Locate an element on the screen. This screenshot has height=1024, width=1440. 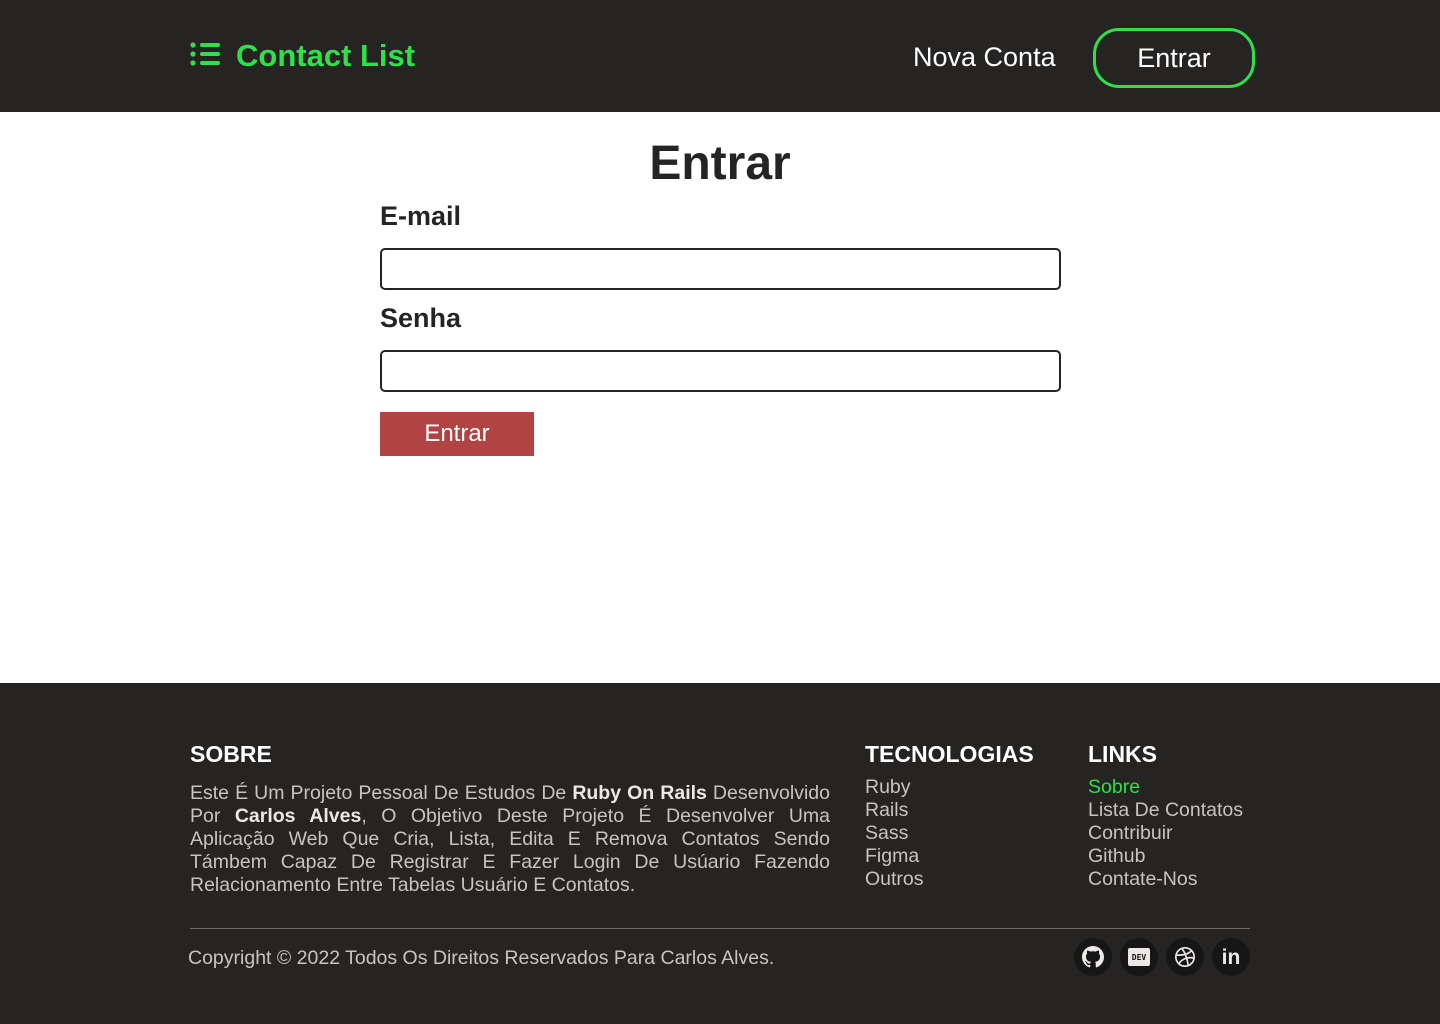
dev-badge: DEV is located at coordinates (1139, 957).